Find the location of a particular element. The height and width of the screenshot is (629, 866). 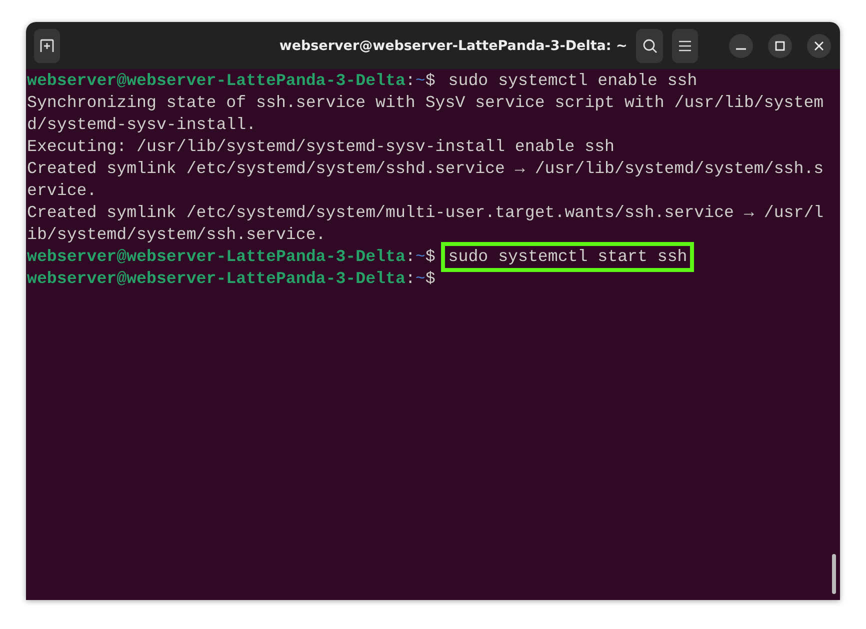

output-text: Executing: /usr/lib/systemd/systemd-sysv-install enable ssh is located at coordinates (321, 146).